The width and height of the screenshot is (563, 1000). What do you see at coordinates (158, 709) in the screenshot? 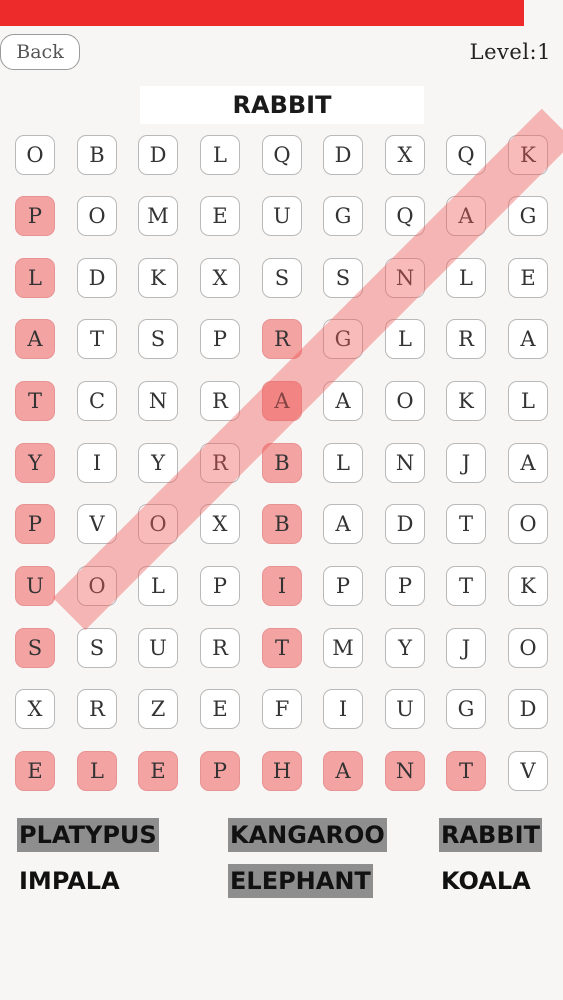
I see `grid-cell: Z` at bounding box center [158, 709].